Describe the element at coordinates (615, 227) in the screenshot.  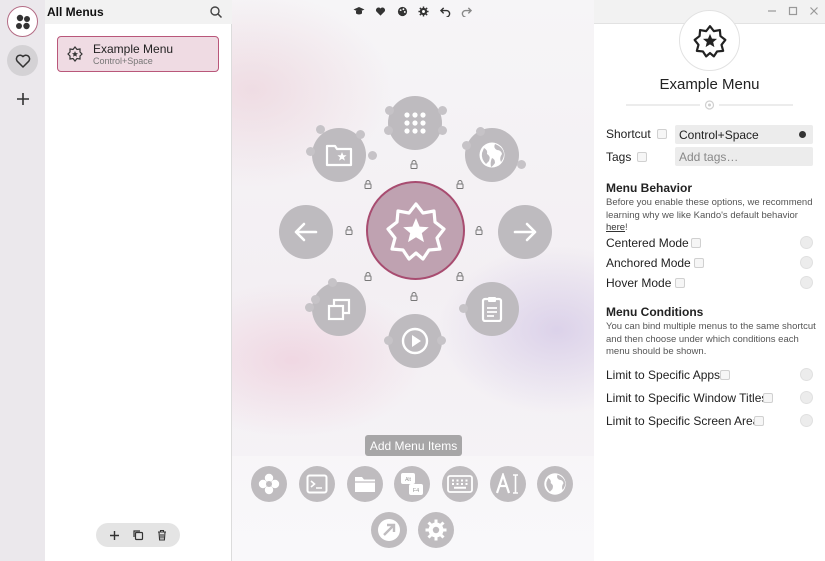
I see `behavior-help-link: here` at that location.